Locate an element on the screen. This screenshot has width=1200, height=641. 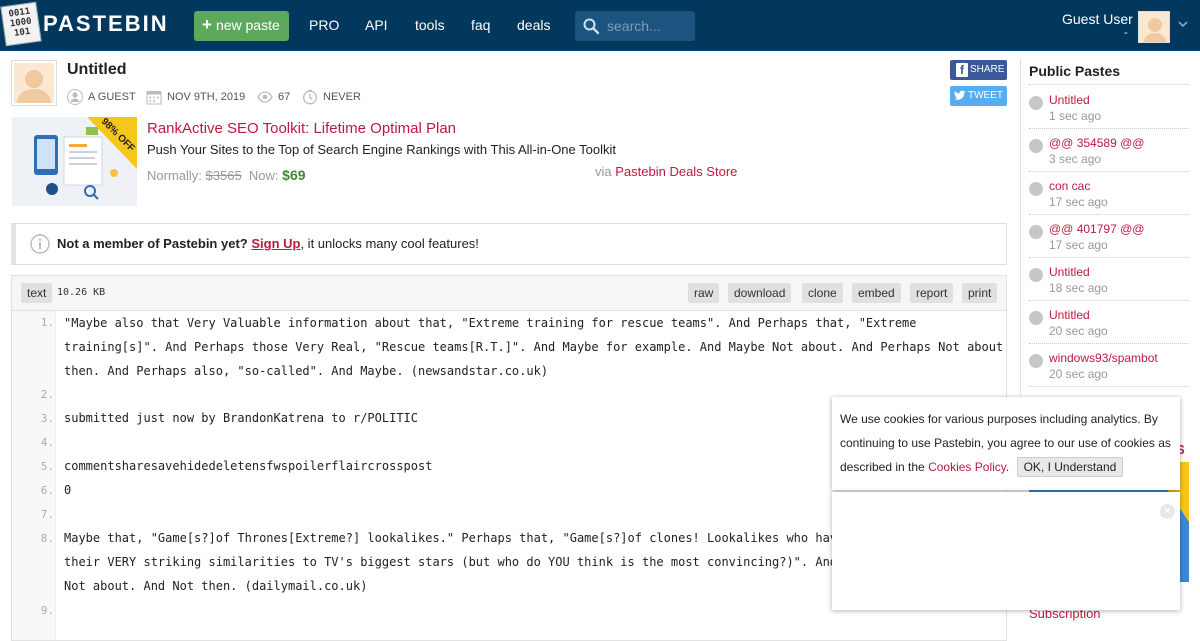
facebook-share-button: f SHARE is located at coordinates (978, 70).